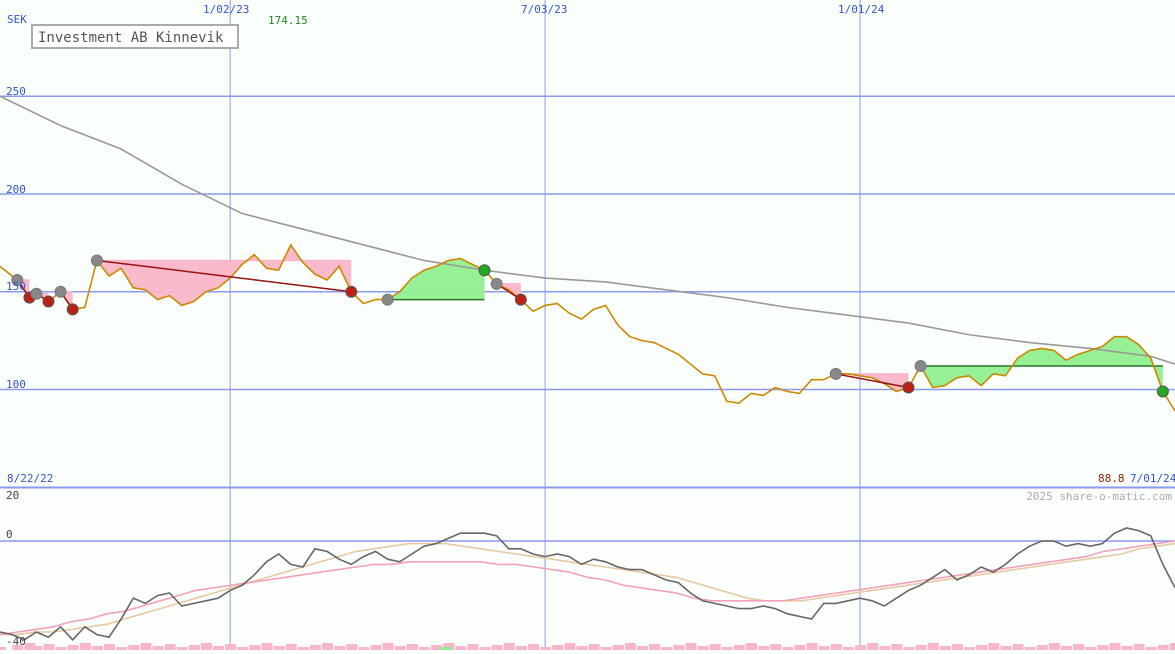 This screenshot has width=1175, height=654. What do you see at coordinates (9, 534) in the screenshot?
I see `indicator-y-tick: 0` at bounding box center [9, 534].